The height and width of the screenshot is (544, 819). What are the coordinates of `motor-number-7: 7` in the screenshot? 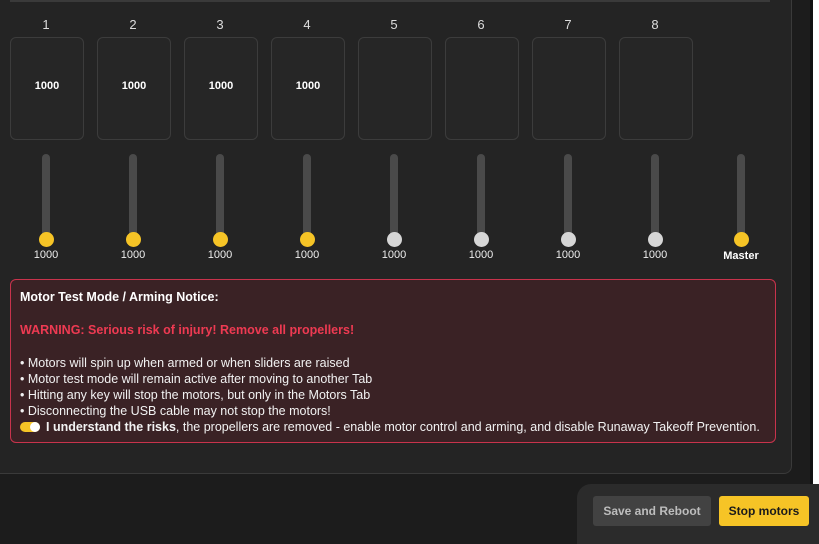 It's located at (568, 24).